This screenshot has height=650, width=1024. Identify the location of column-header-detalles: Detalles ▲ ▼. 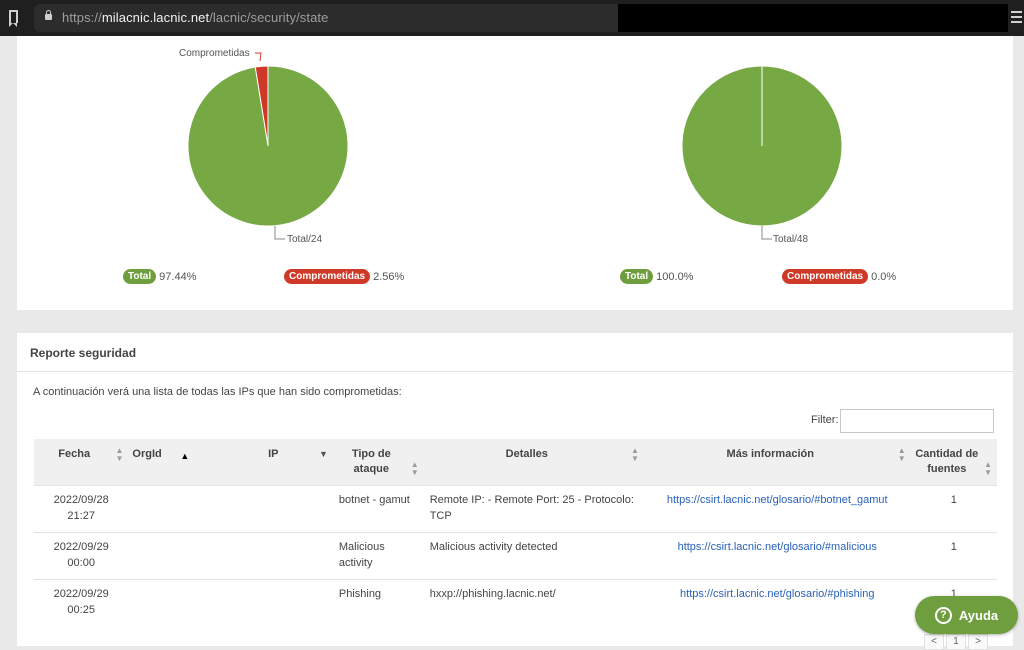
(533, 462).